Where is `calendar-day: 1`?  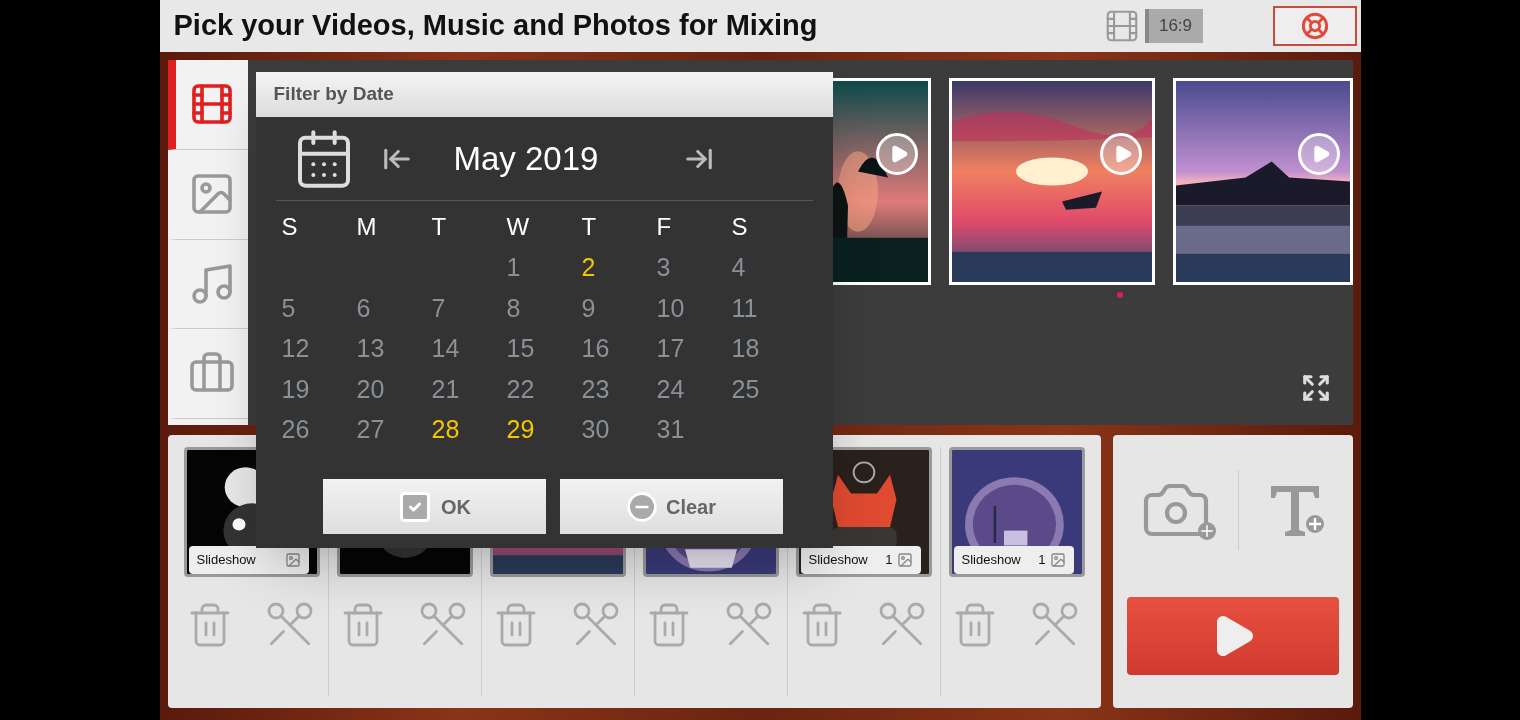
calendar-day: 1 is located at coordinates (544, 267).